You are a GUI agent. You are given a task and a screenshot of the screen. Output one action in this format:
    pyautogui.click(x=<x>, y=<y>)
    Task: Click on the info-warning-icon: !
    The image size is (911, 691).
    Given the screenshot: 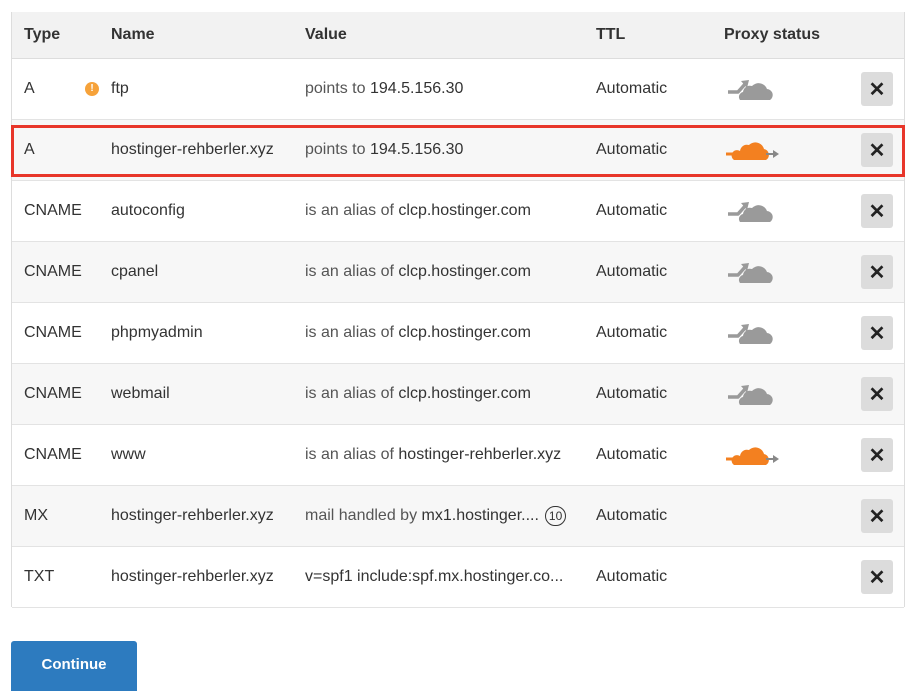 What is the action you would take?
    pyautogui.click(x=92, y=89)
    